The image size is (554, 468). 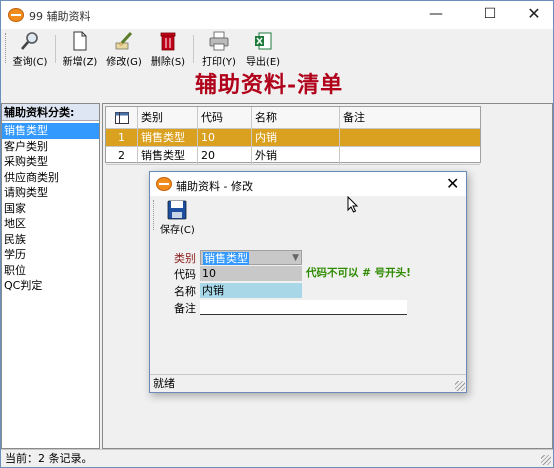 I want to click on dialog-status-text: 就绪, so click(x=164, y=383).